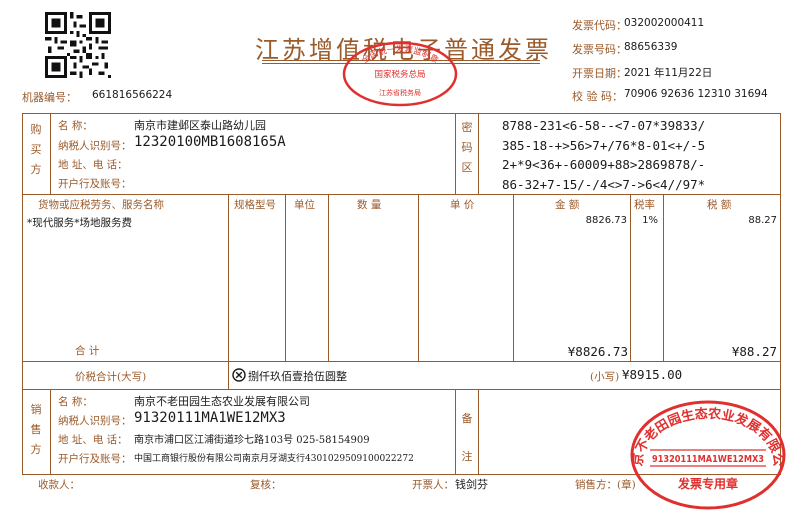 The height and width of the screenshot is (520, 797). What do you see at coordinates (239, 375) in the screenshot?
I see `circled-x-icon` at bounding box center [239, 375].